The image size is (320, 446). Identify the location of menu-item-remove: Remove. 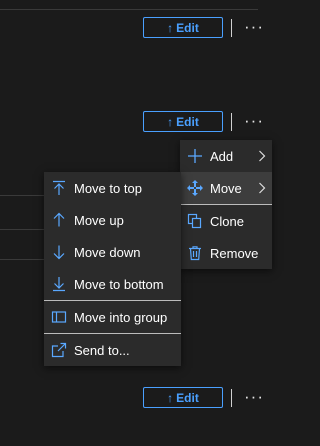
(226, 253).